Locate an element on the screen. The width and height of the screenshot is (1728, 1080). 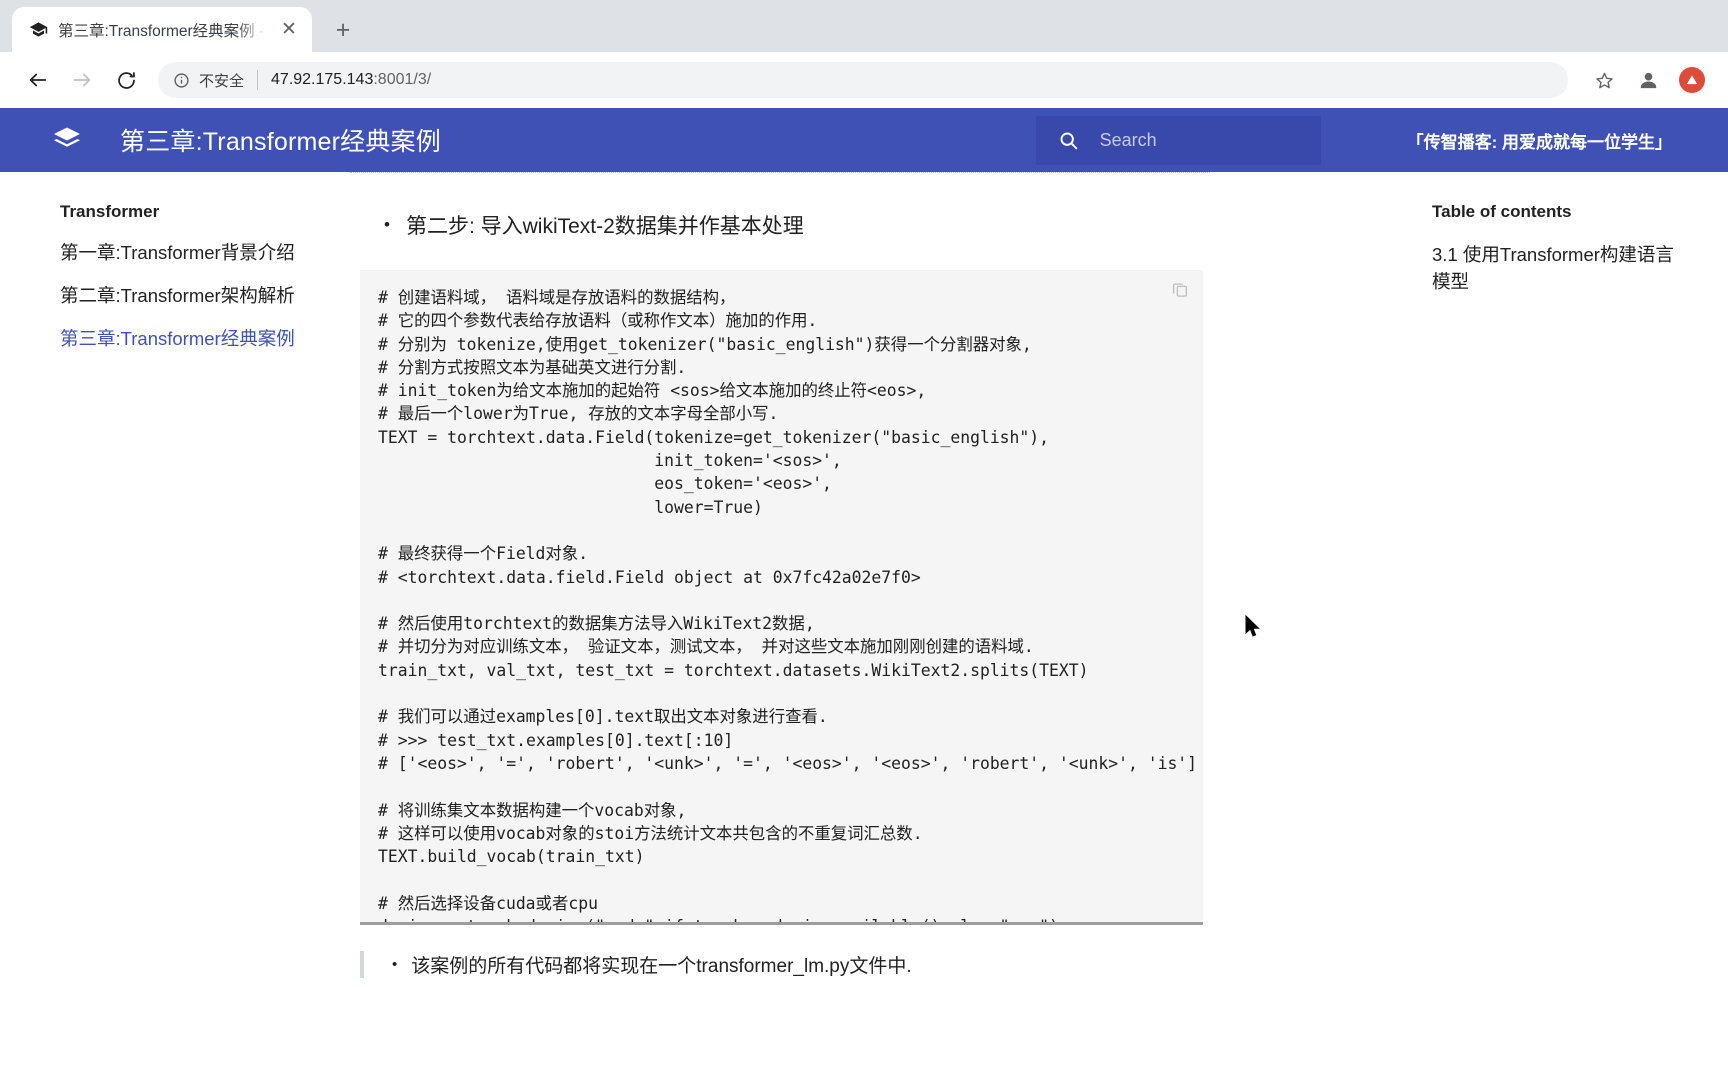
search-icon is located at coordinates (1069, 140).